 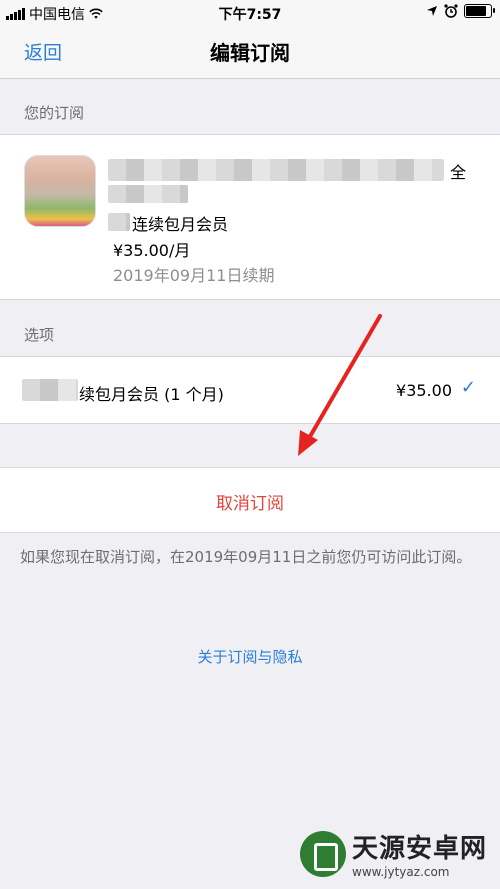 What do you see at coordinates (323, 853) in the screenshot?
I see `watermark-logo-icon` at bounding box center [323, 853].